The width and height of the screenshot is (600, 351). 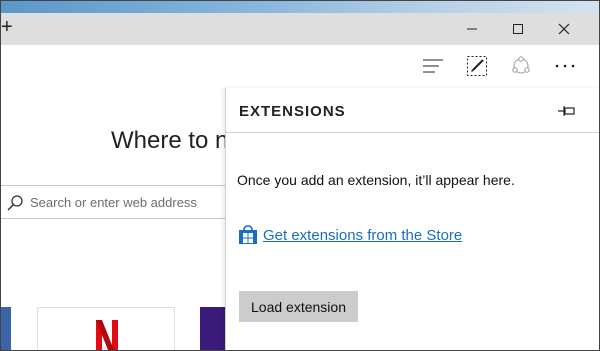 I want to click on search-input, so click(x=130, y=202).